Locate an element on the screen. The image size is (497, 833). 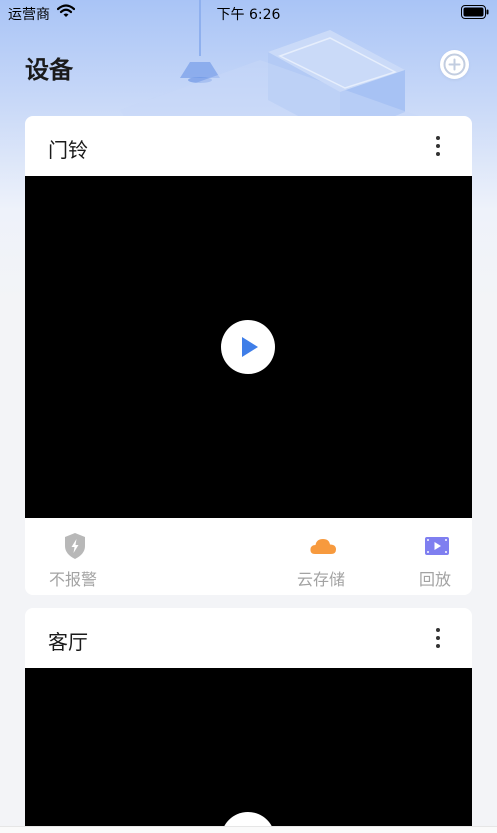
cloud-icon is located at coordinates (323, 546).